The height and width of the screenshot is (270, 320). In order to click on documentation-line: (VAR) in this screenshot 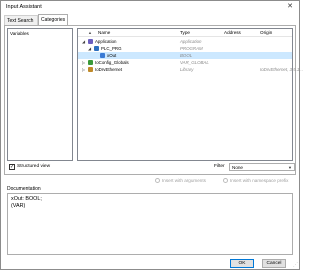, I will do `click(18, 206)`.